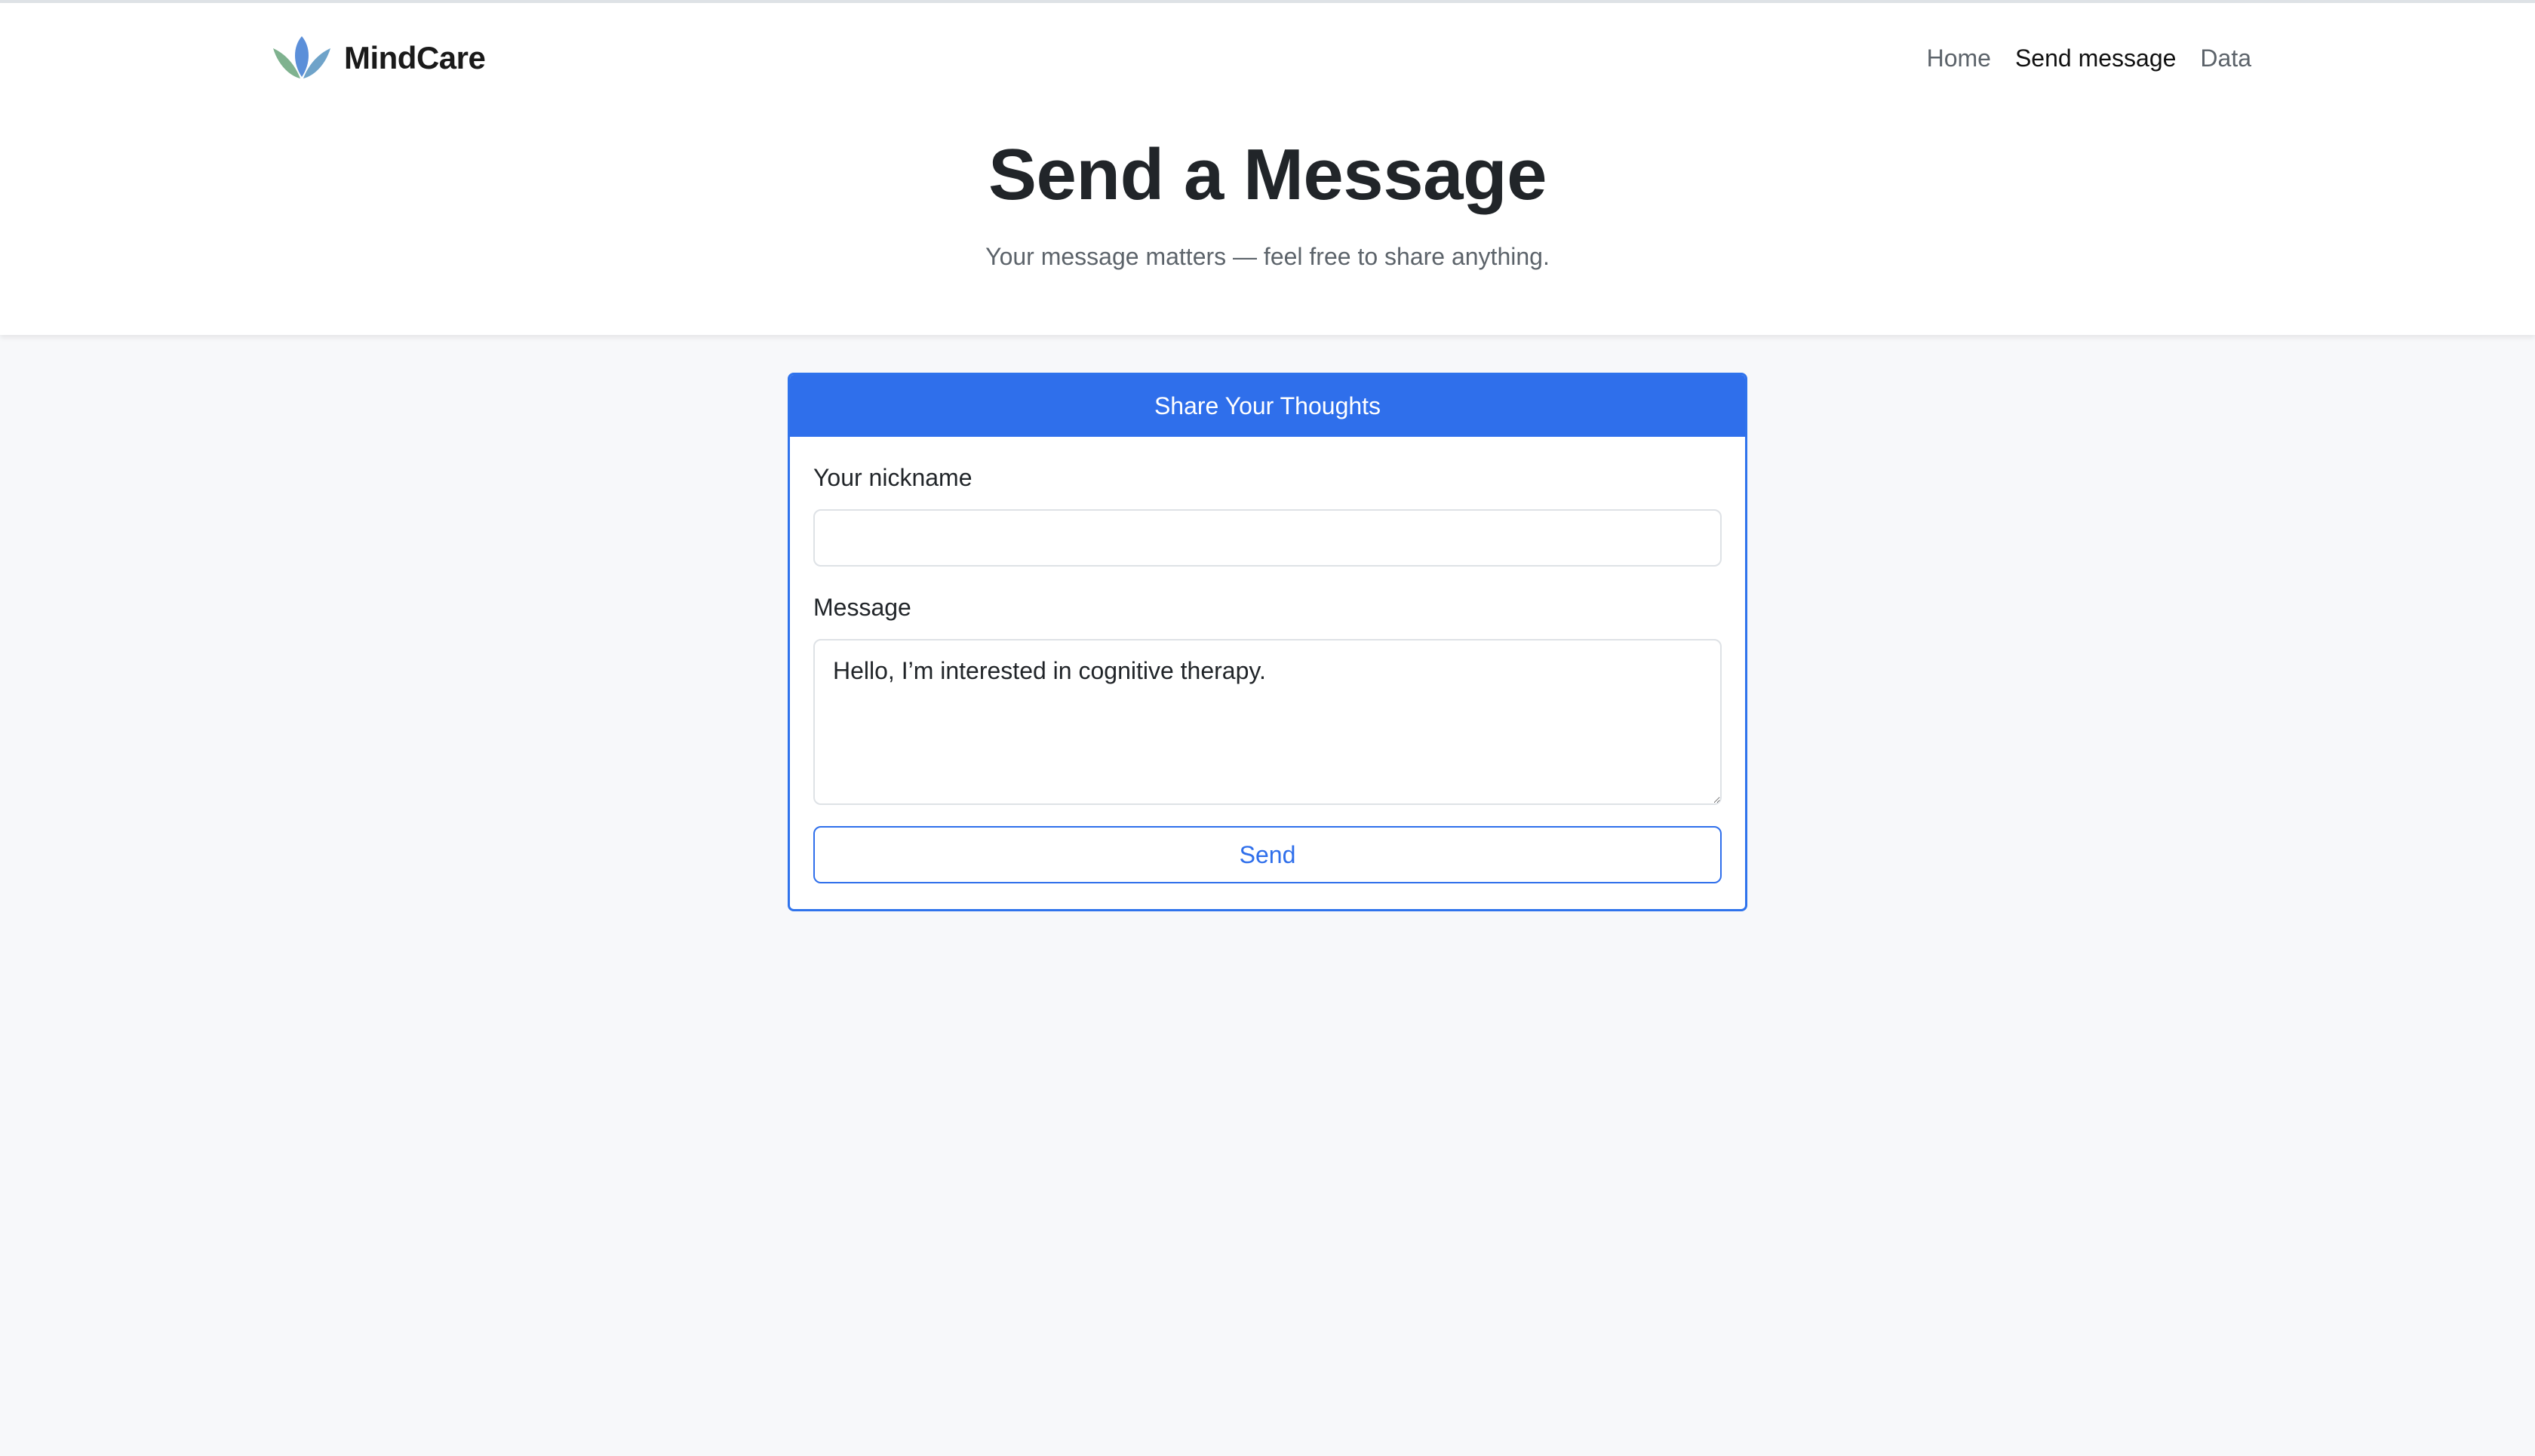 The height and width of the screenshot is (1456, 2535). Describe the element at coordinates (1268, 406) in the screenshot. I see `card-title: Share Your Thoughts` at that location.